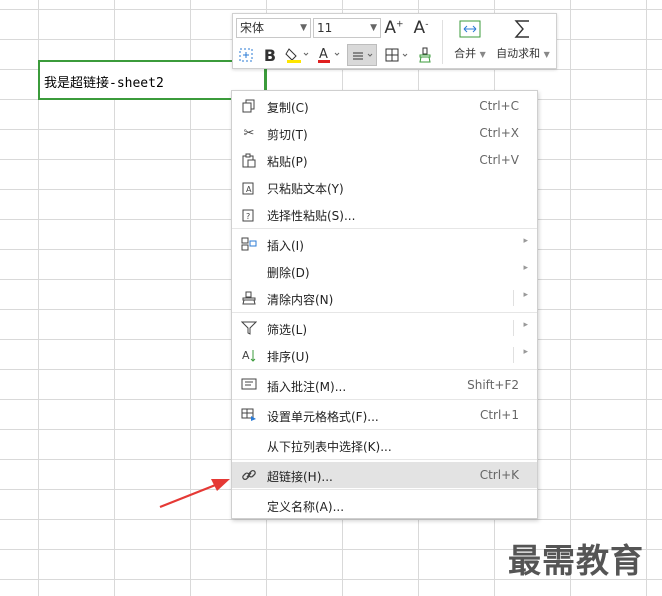 This screenshot has width=662, height=596. What do you see at coordinates (194, 494) in the screenshot?
I see `annotation-arrow-icon` at bounding box center [194, 494].